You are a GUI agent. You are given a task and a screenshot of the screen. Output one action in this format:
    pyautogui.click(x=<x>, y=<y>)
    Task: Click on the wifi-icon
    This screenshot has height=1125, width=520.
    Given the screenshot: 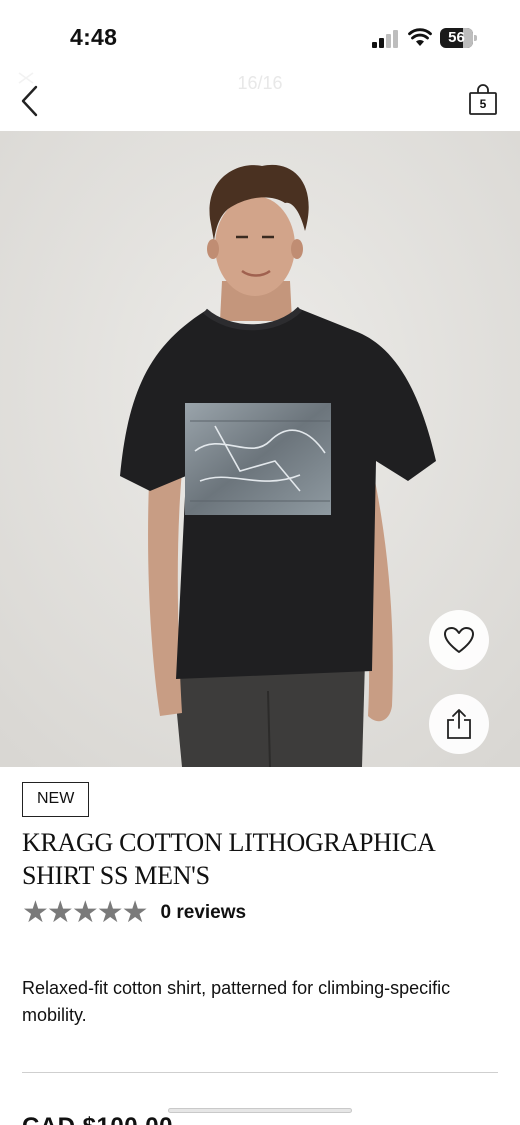 What is the action you would take?
    pyautogui.click(x=420, y=37)
    